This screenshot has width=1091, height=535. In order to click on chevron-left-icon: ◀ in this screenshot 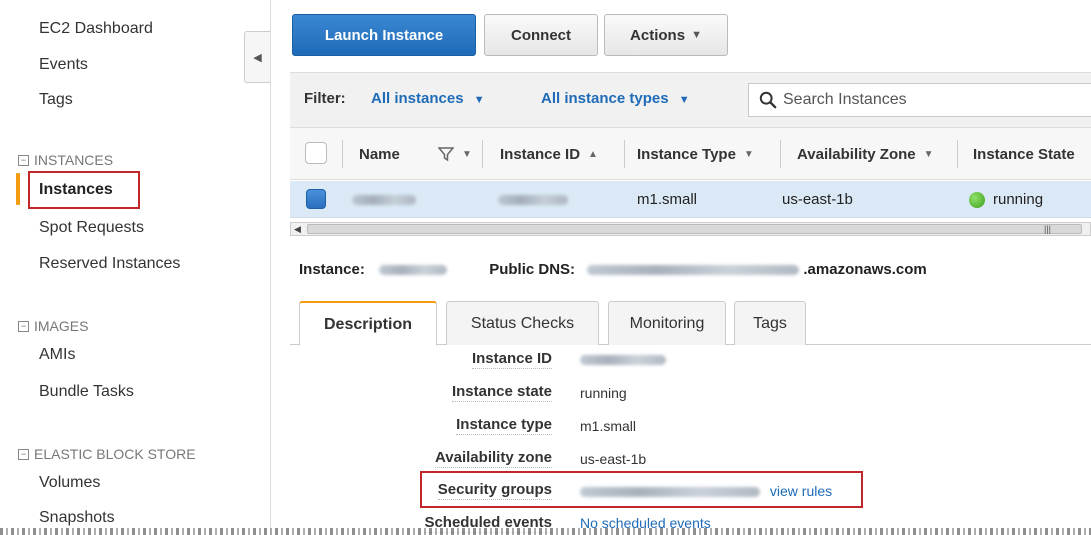, I will do `click(257, 57)`.